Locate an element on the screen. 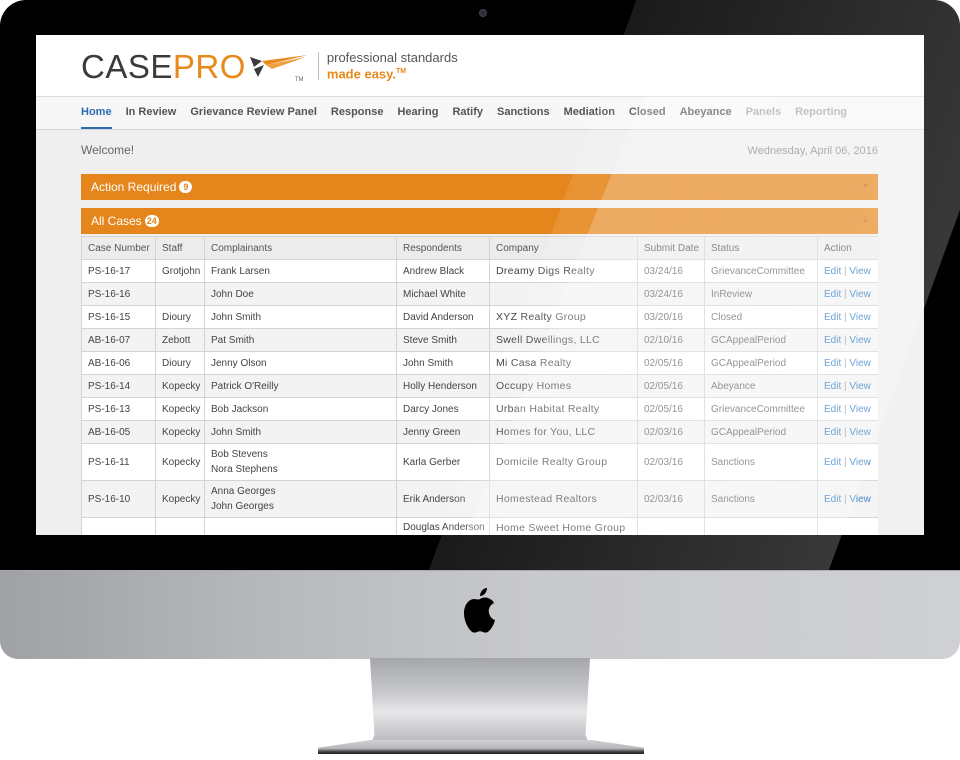  tagline-trademark: TM is located at coordinates (401, 71).